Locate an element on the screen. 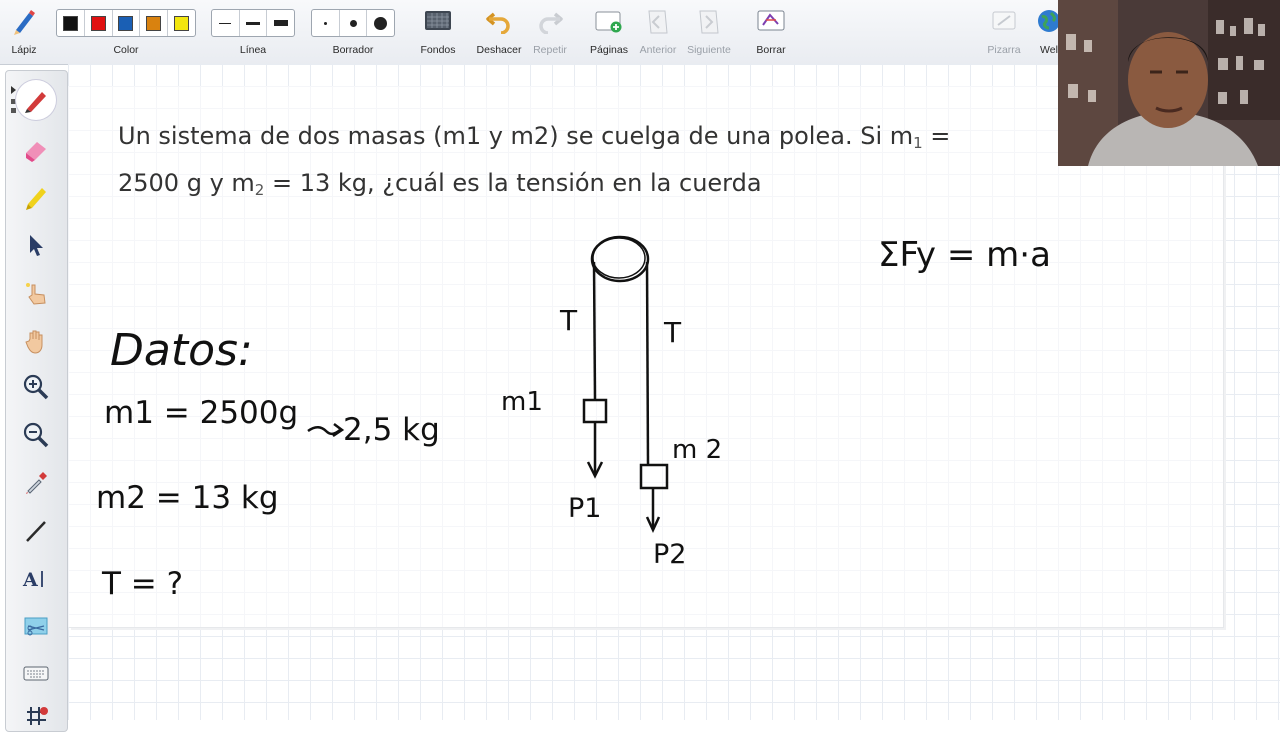 This screenshot has width=1280, height=732. weight-2-label: P2 is located at coordinates (669, 554).